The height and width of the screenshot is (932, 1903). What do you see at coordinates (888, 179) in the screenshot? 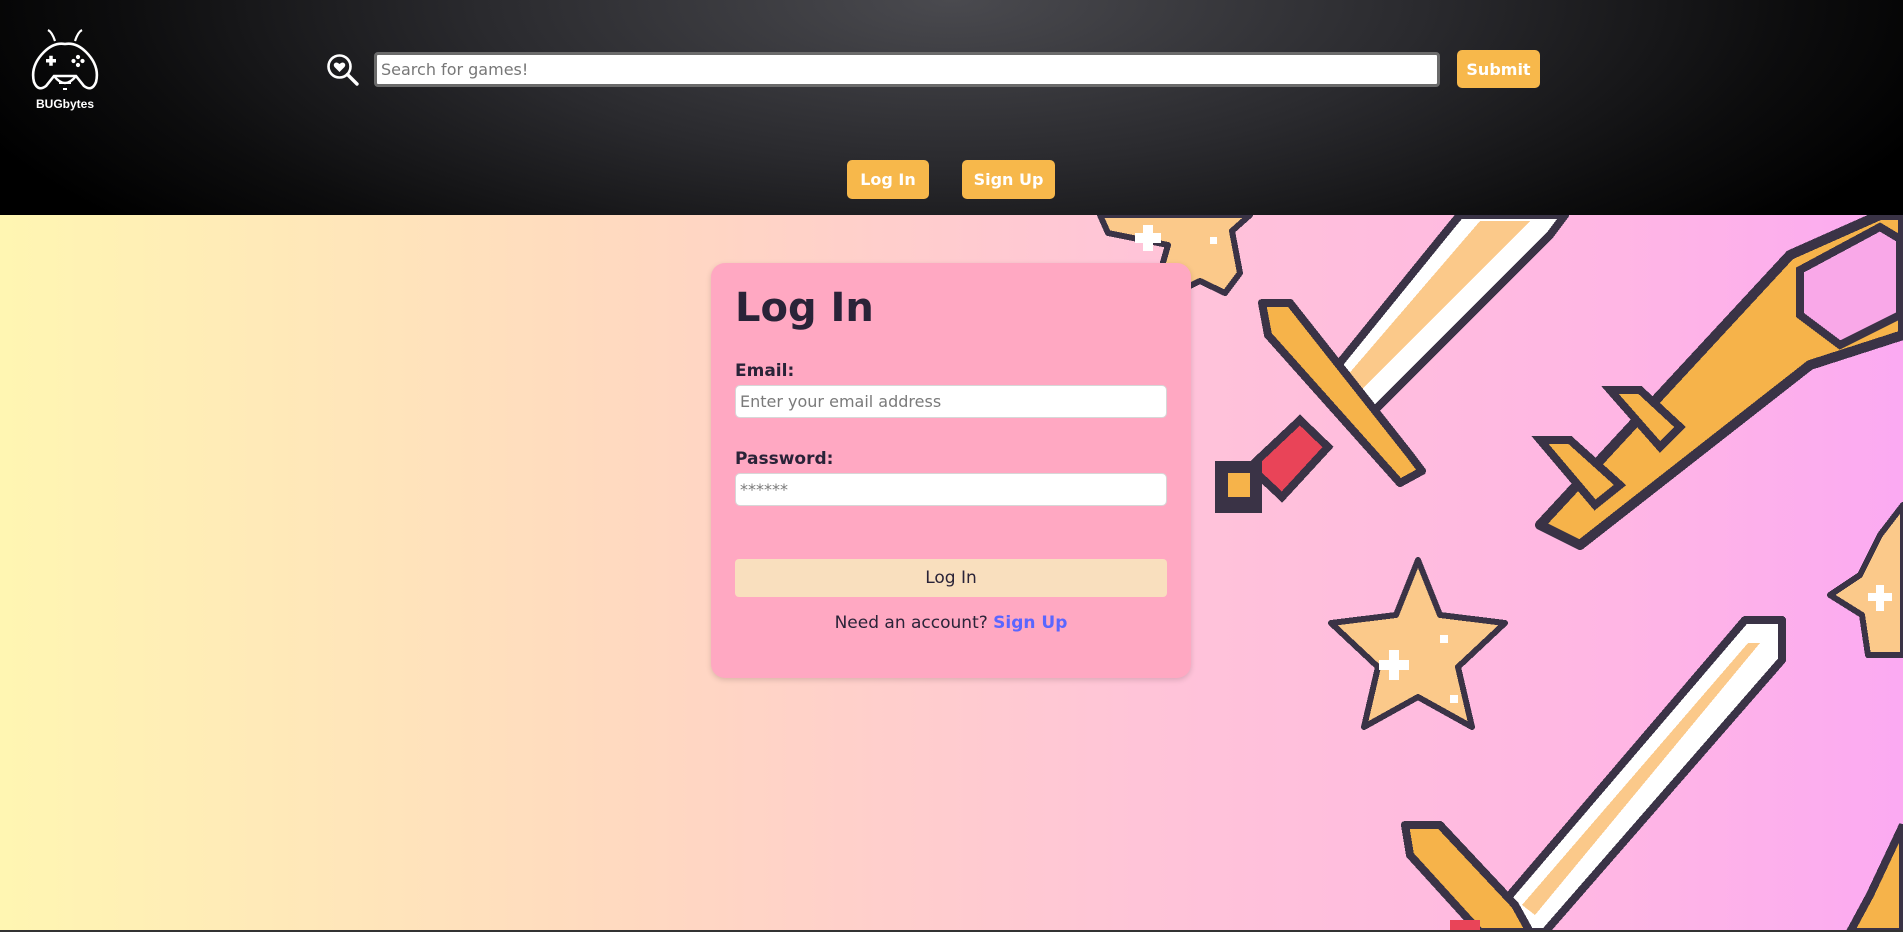
I see `header-login-button: Log In` at bounding box center [888, 179].